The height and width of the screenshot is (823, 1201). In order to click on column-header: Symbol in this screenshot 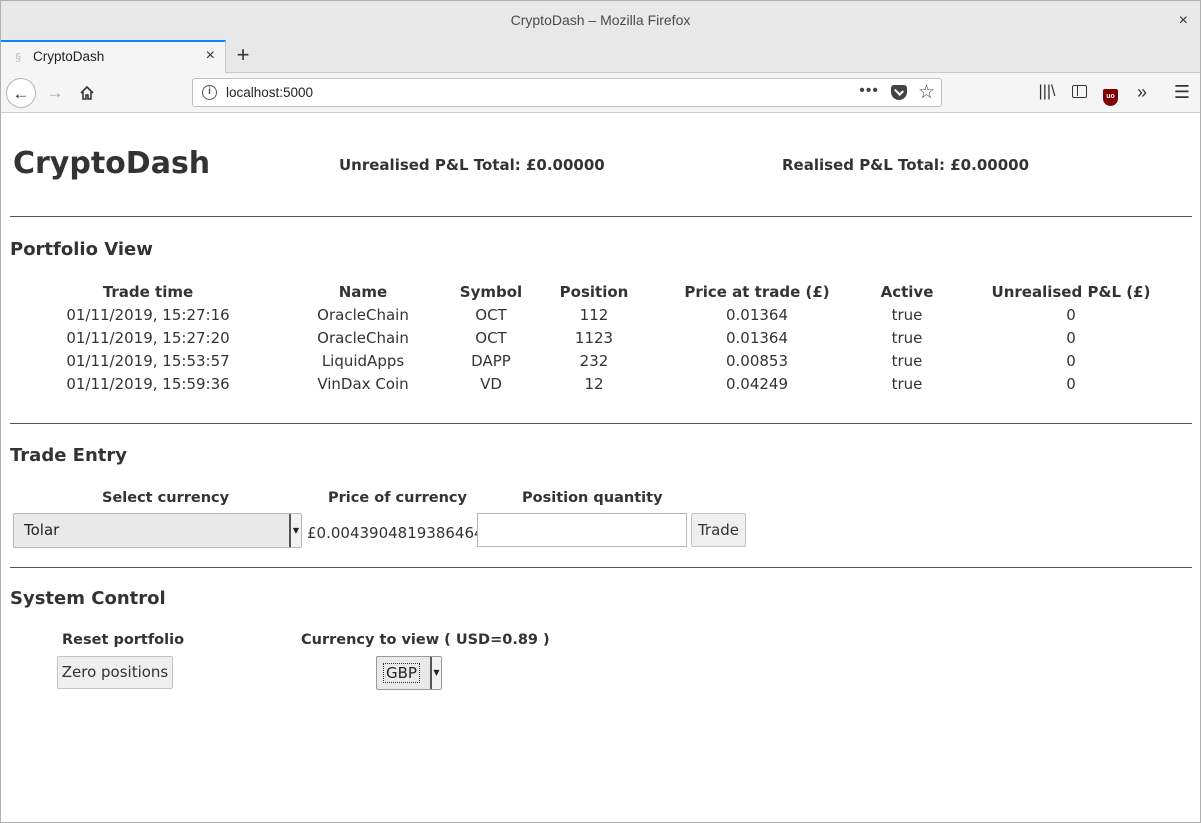, I will do `click(491, 291)`.